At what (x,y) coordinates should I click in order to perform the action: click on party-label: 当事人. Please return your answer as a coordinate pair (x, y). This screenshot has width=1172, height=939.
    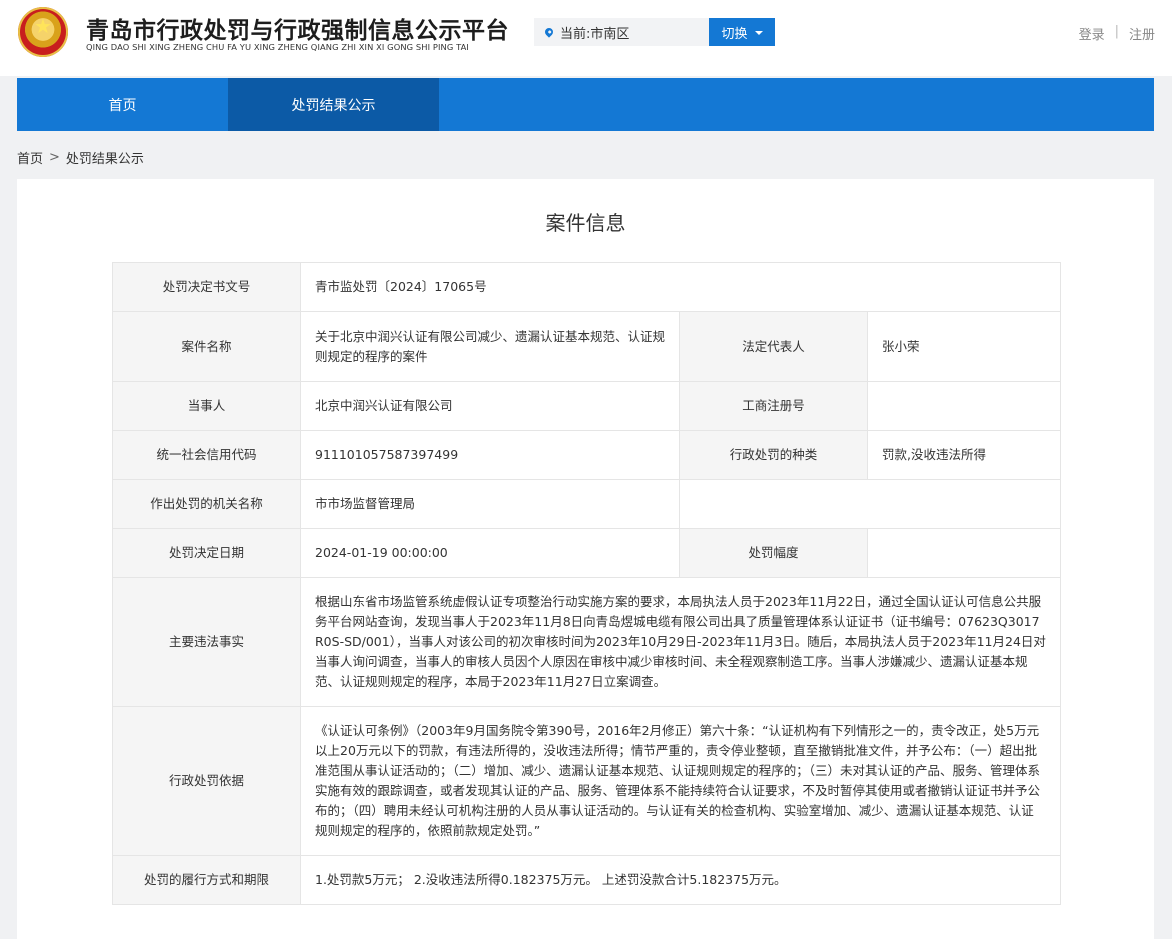
    Looking at the image, I should click on (206, 406).